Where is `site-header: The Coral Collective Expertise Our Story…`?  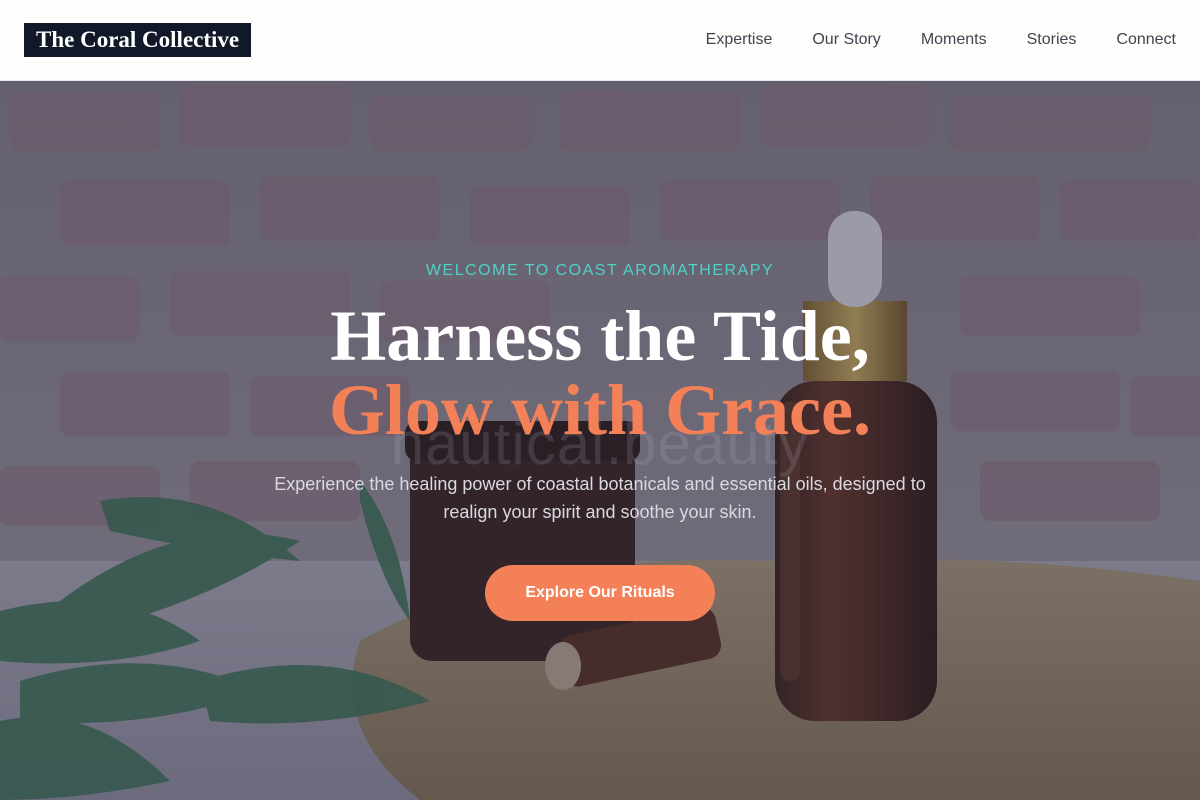 site-header: The Coral Collective Expertise Our Story… is located at coordinates (600, 40).